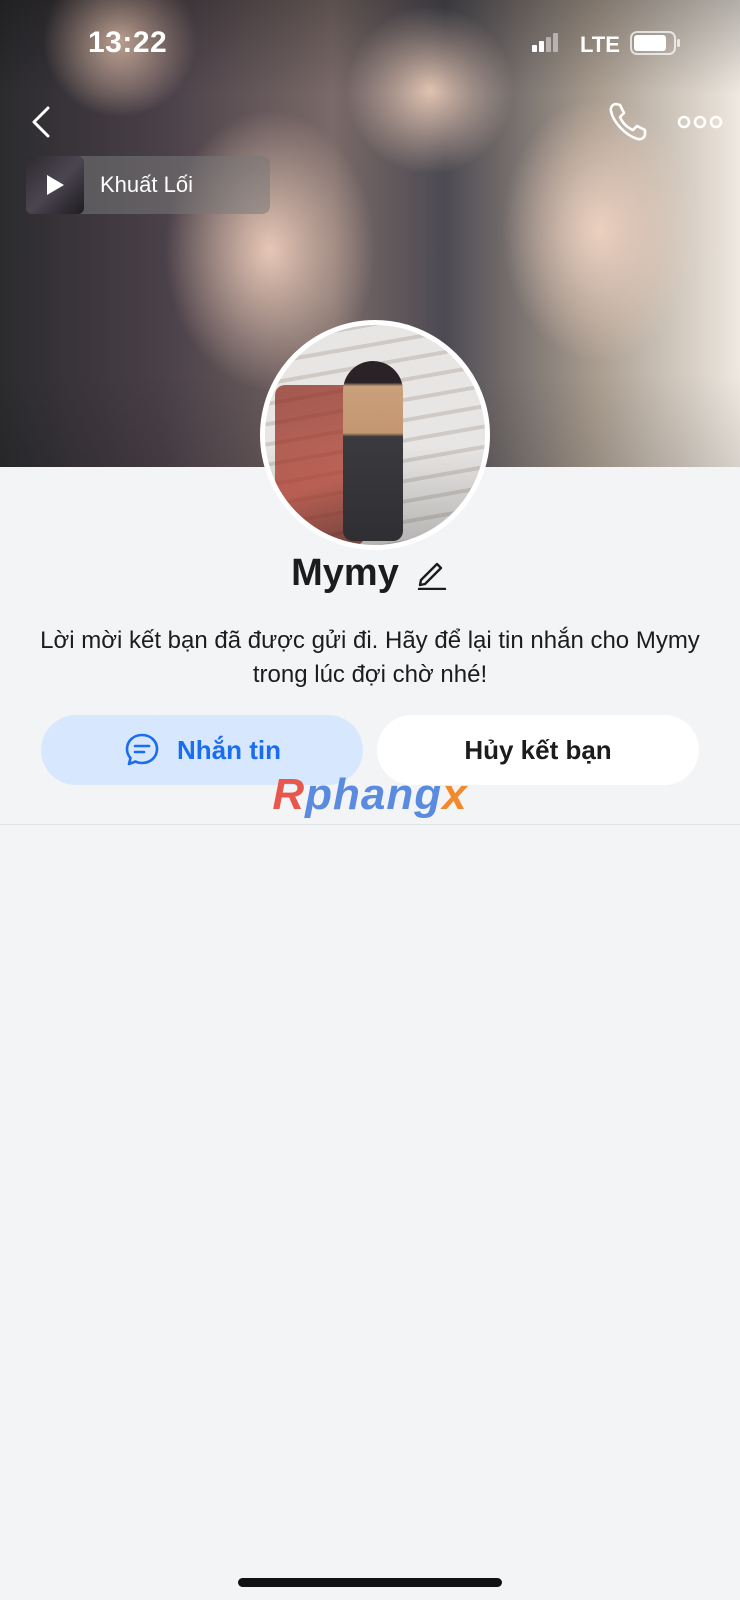  What do you see at coordinates (345, 572) in the screenshot?
I see `profile-name: Mymy` at bounding box center [345, 572].